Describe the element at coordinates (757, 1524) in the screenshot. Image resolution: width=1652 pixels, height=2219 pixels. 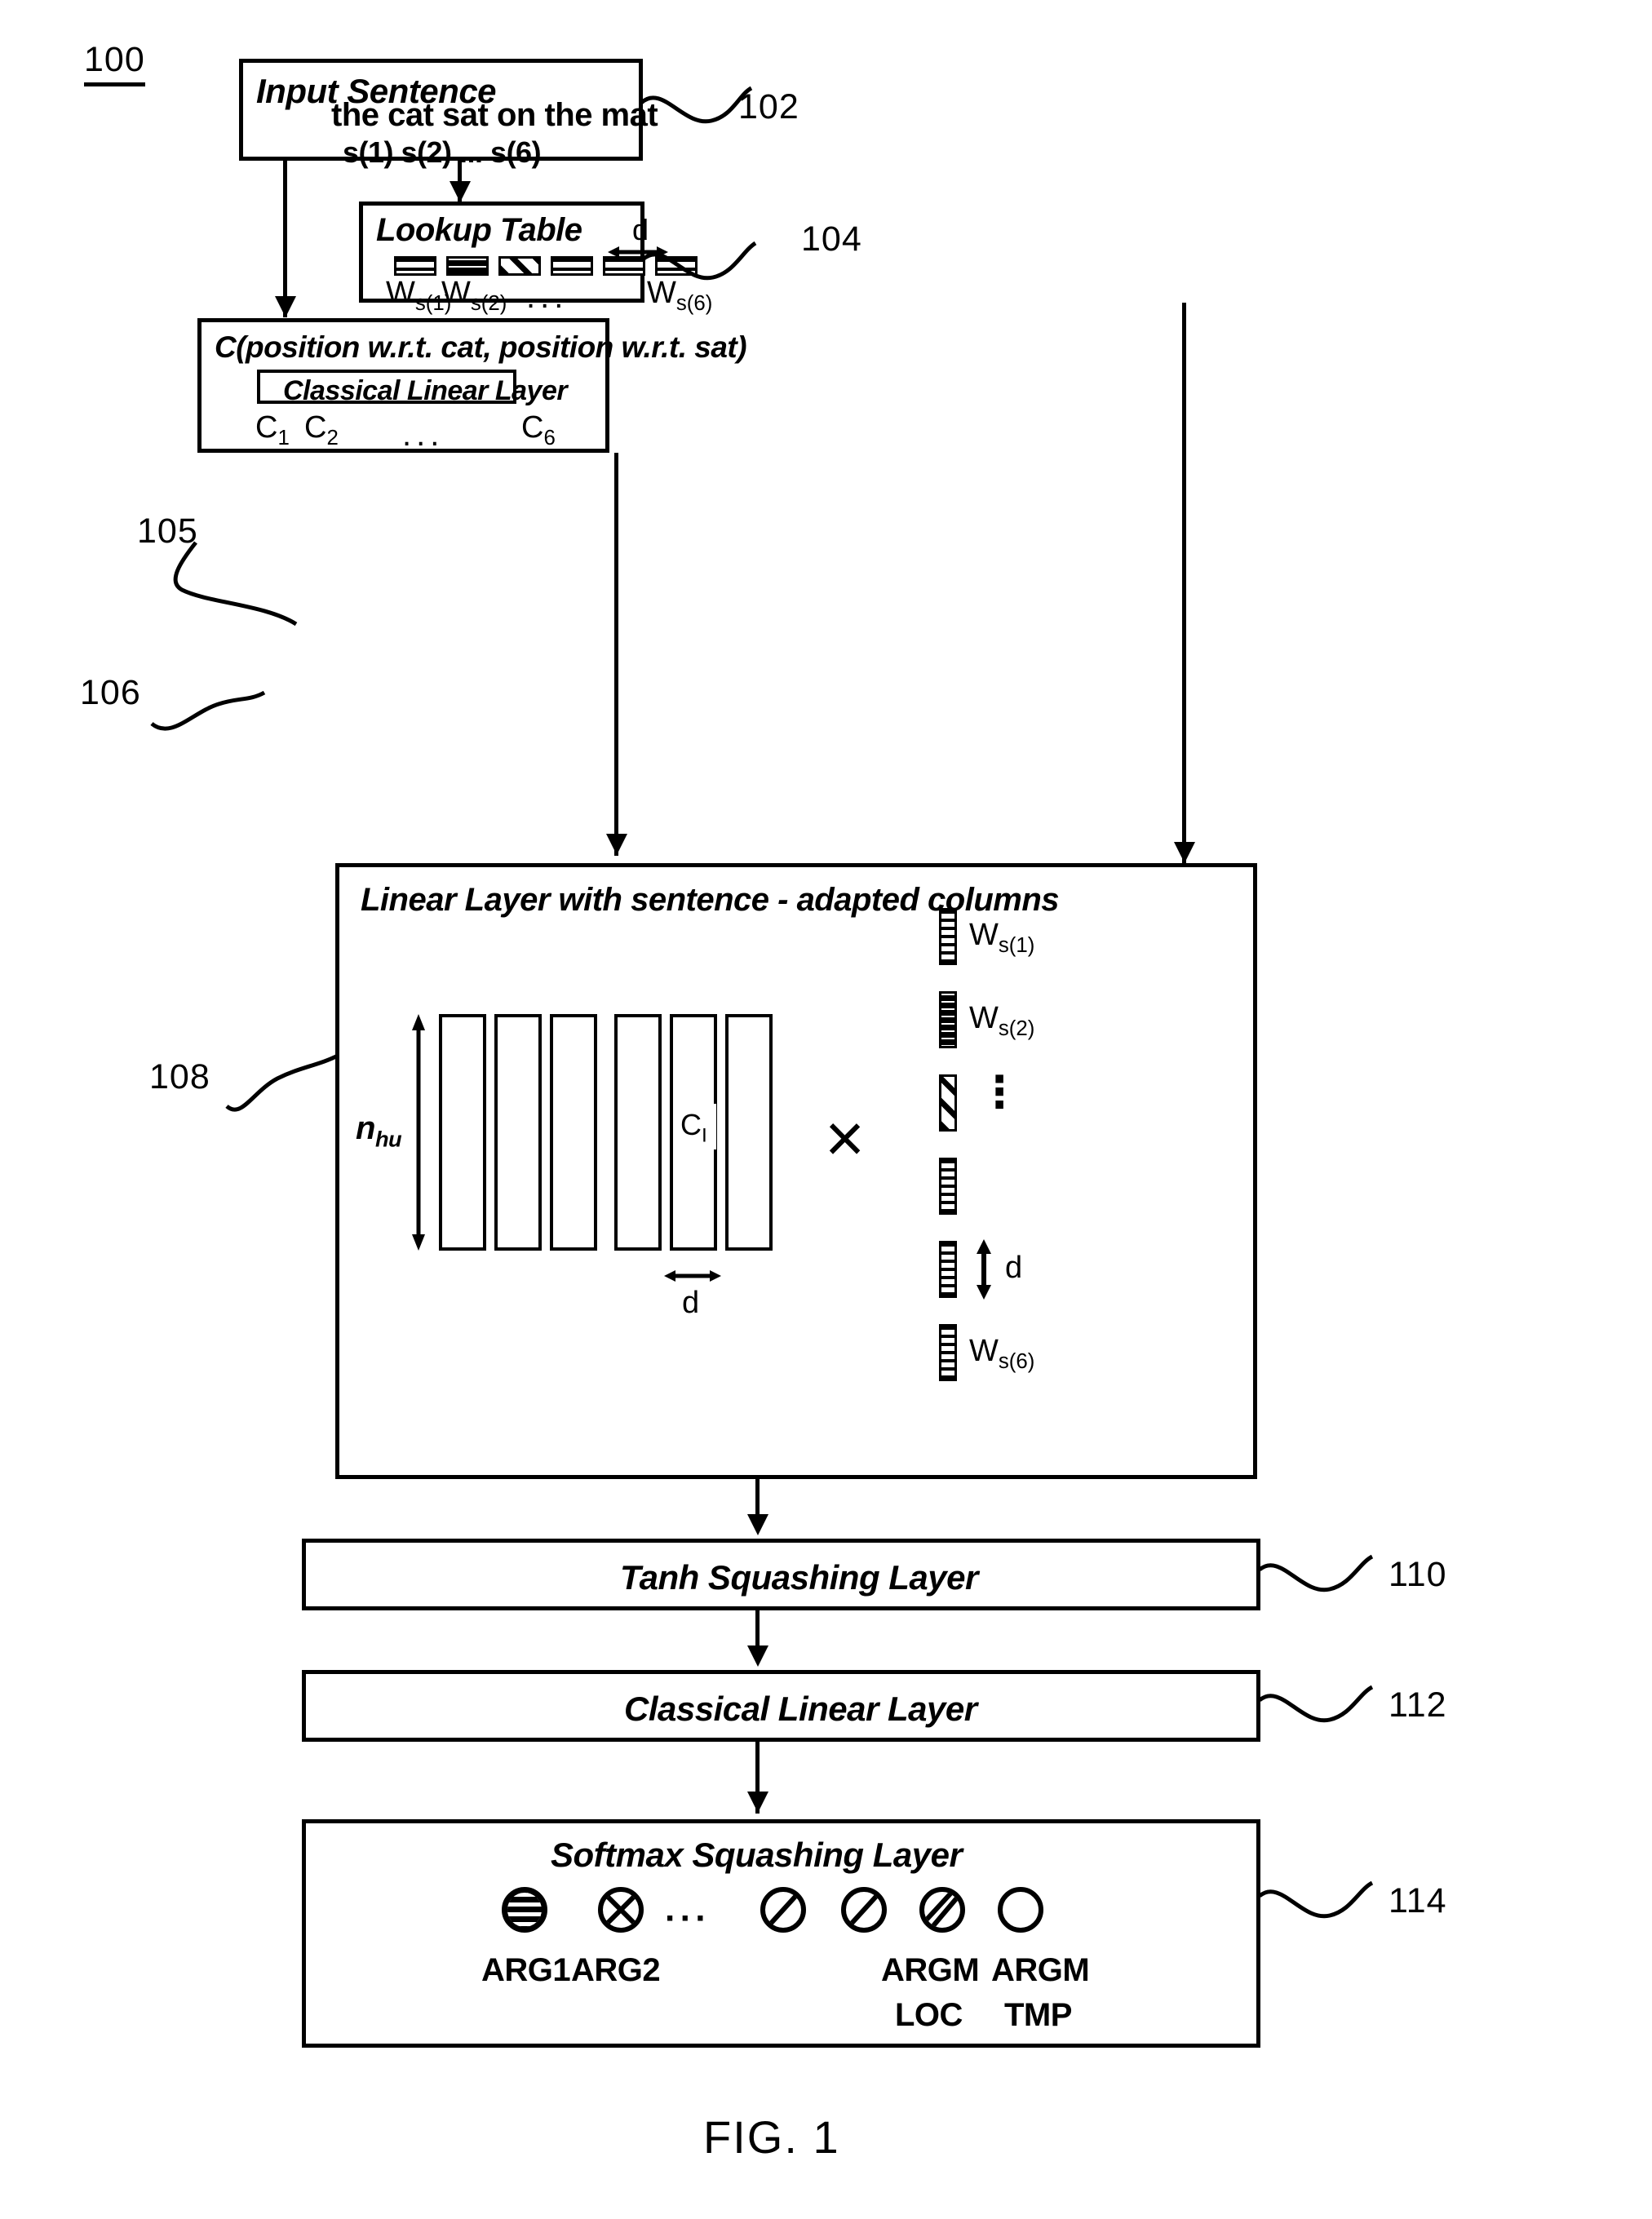
I see `arrowhead-linear-to-tanh` at that location.